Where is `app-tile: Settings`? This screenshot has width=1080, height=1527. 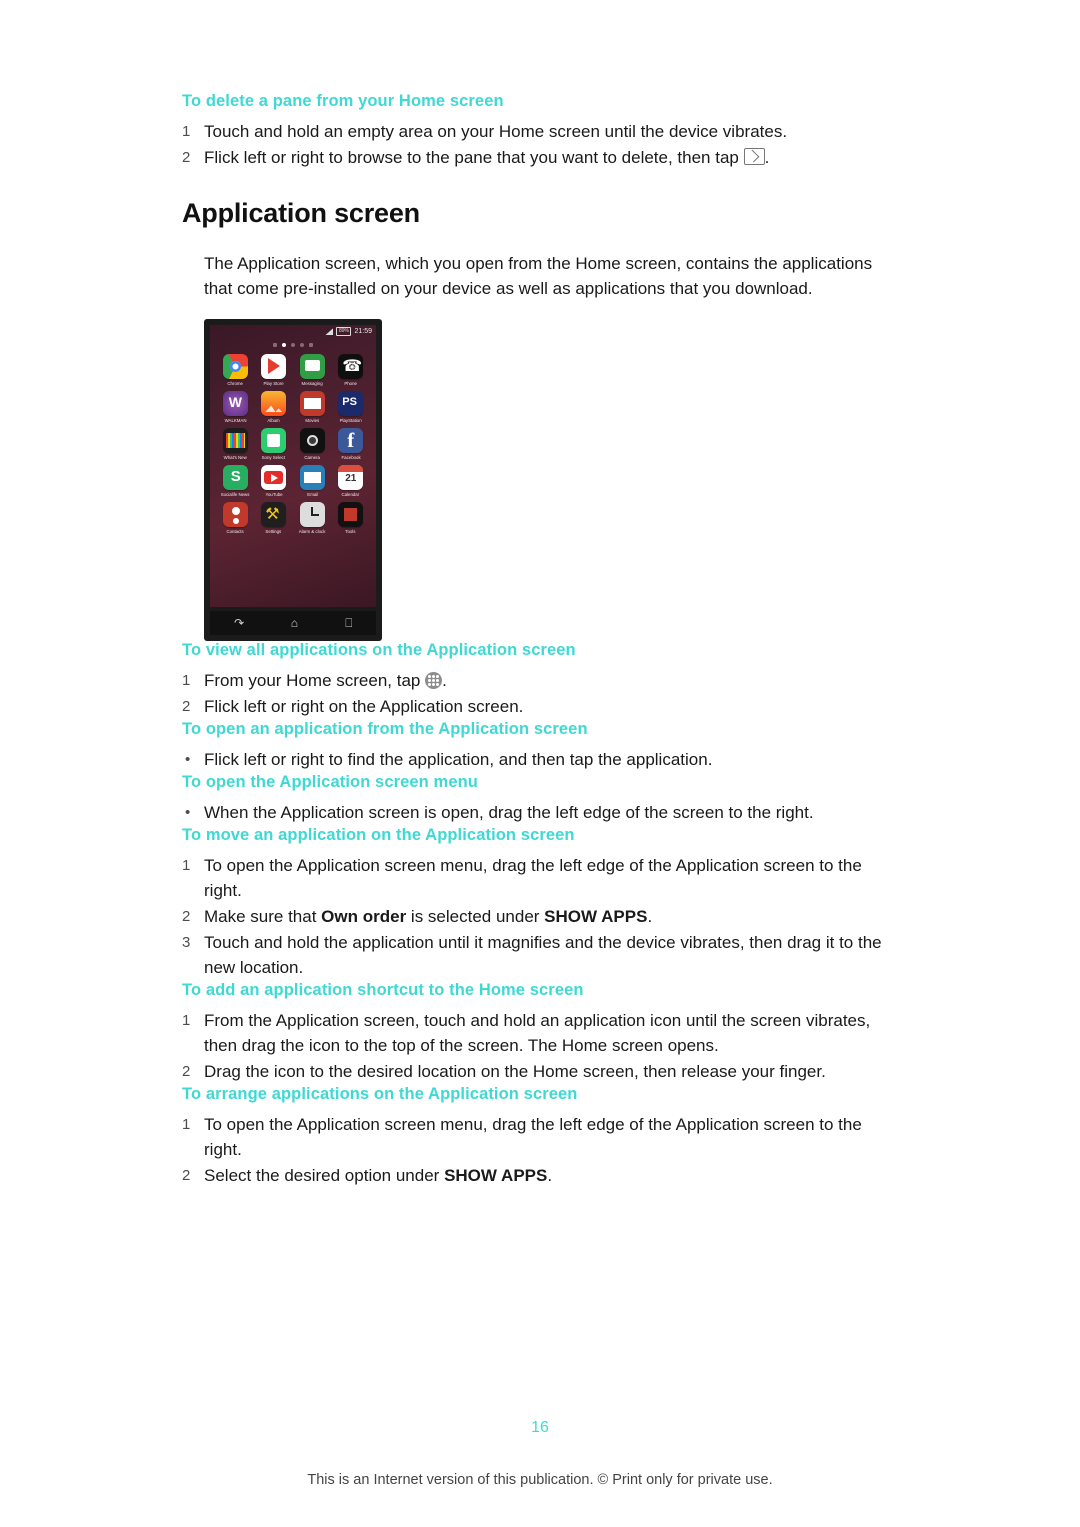
app-tile: Settings is located at coordinates (274, 518).